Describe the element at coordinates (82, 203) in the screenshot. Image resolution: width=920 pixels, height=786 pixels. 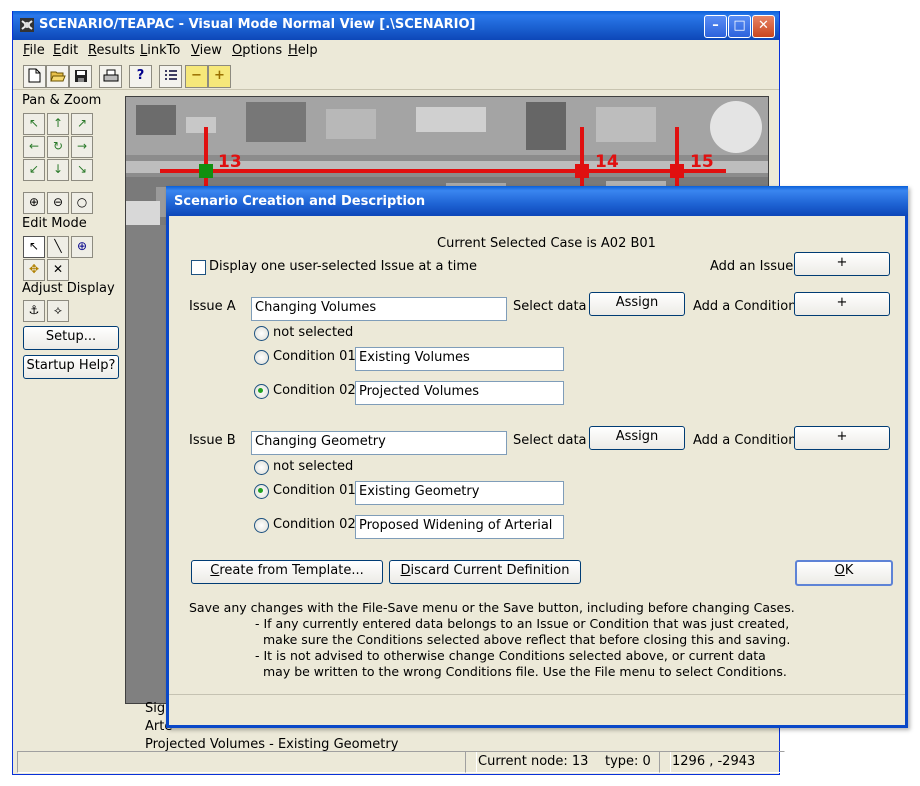
I see `zoom-search-icon: ○` at that location.